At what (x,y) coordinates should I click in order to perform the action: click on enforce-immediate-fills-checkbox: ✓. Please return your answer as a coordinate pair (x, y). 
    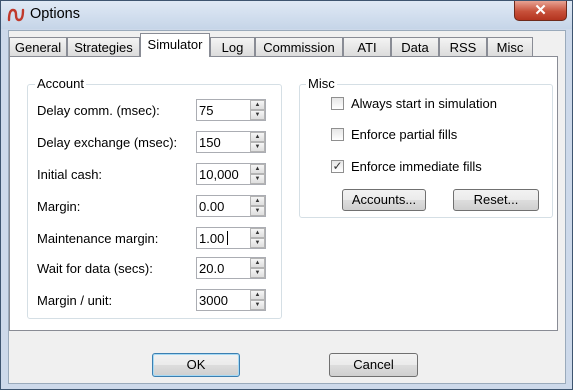
    Looking at the image, I should click on (337, 166).